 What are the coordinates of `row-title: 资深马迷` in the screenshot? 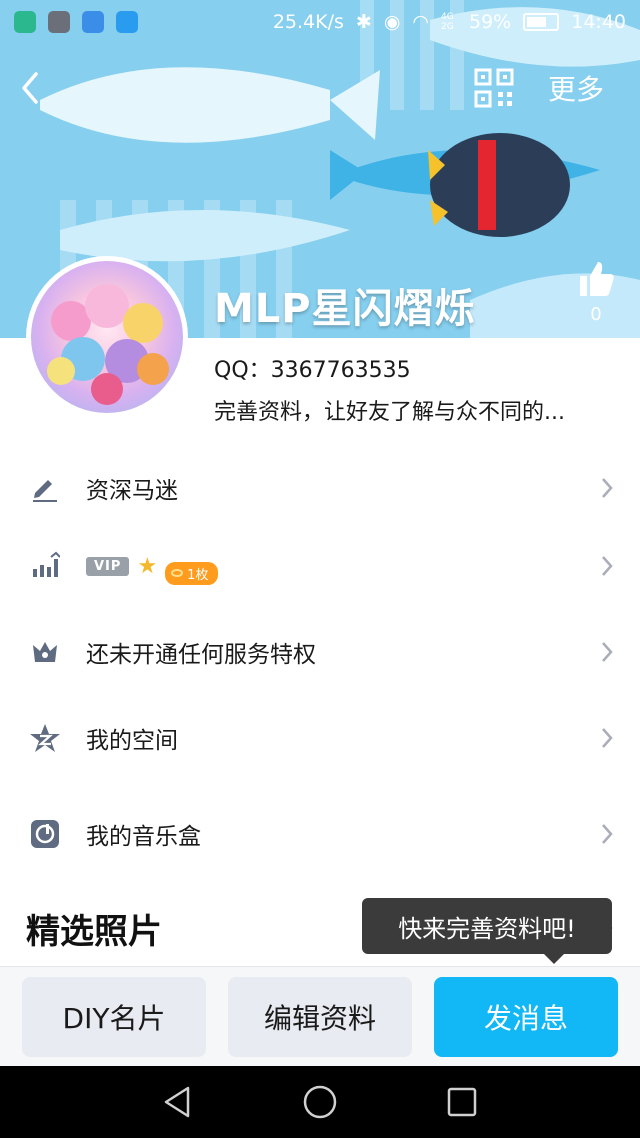 It's located at (320, 488).